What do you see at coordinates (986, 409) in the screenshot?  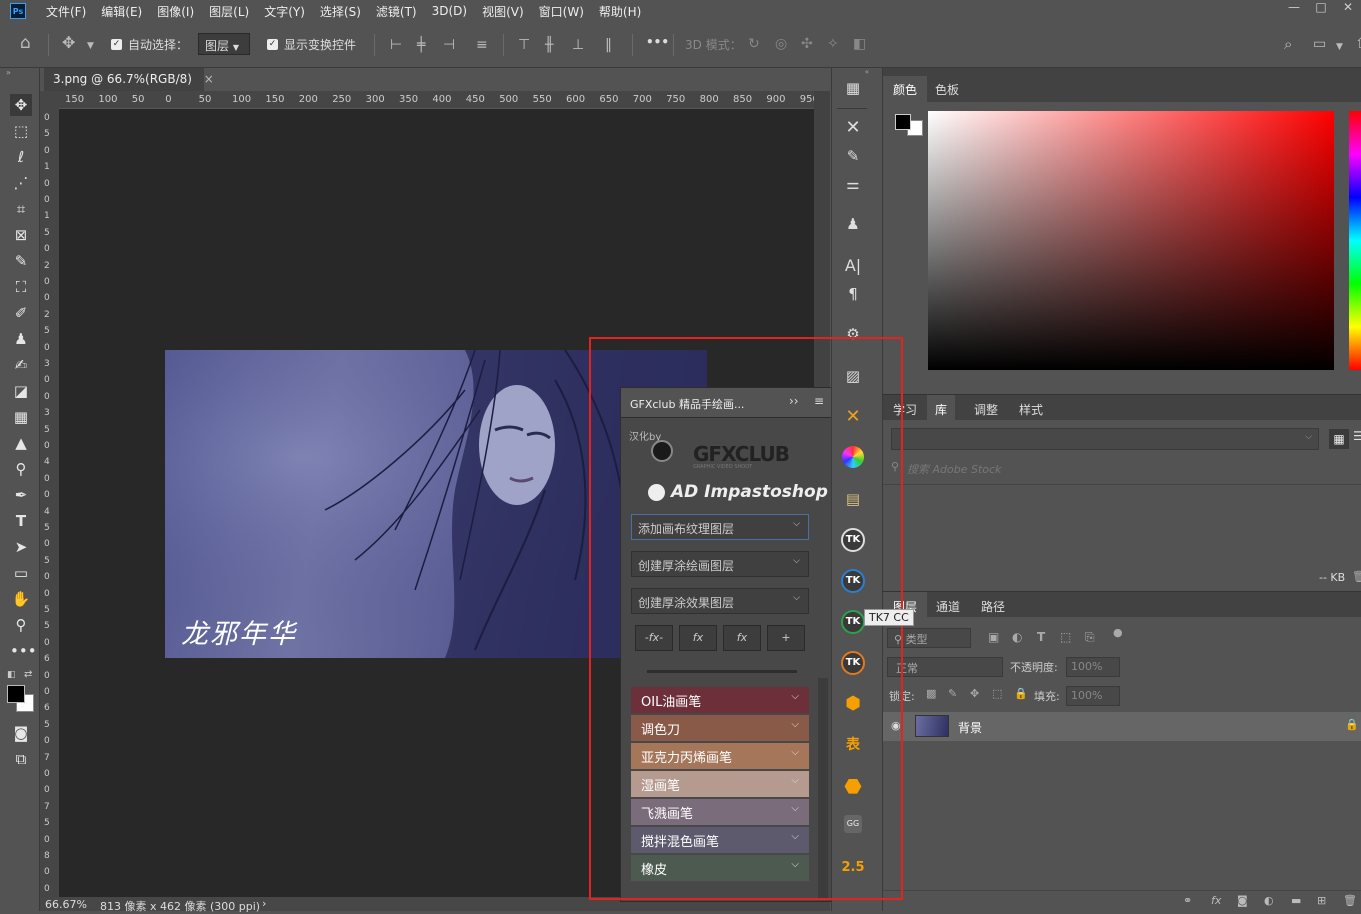 I see `tab-adjustments: 调整` at bounding box center [986, 409].